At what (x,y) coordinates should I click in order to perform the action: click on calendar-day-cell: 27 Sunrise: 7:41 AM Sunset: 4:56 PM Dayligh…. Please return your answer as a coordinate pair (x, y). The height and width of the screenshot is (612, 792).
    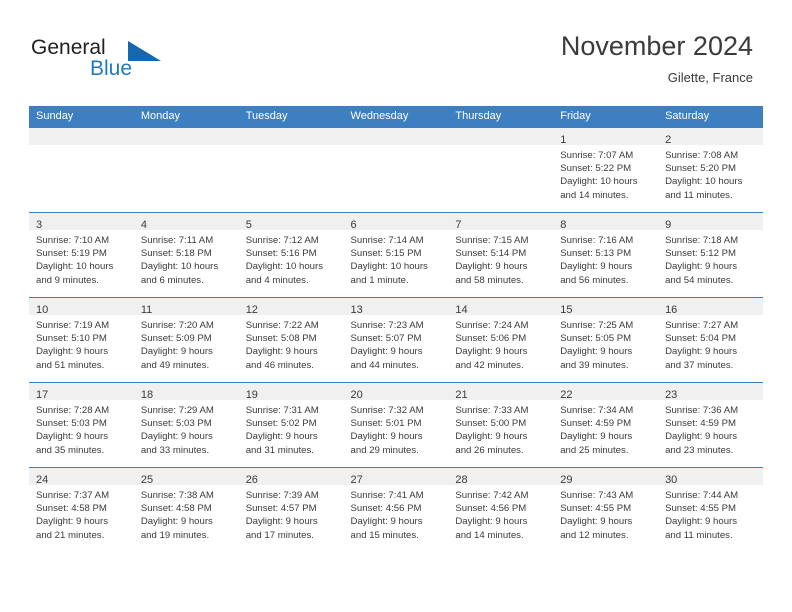
    Looking at the image, I should click on (396, 509).